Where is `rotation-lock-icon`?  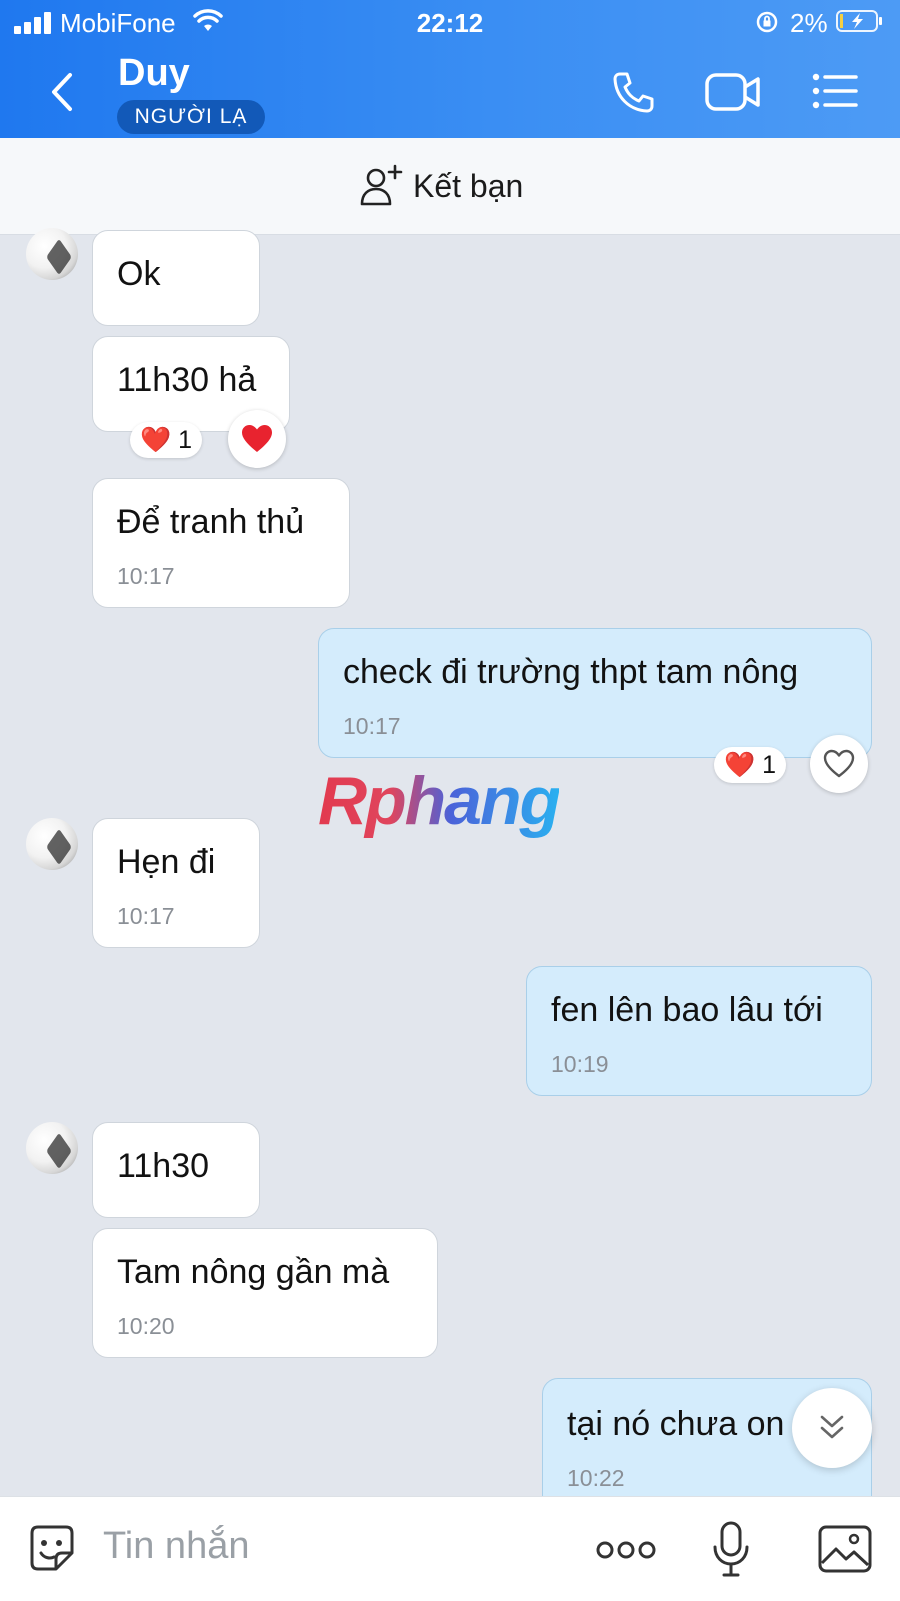 rotation-lock-icon is located at coordinates (767, 22).